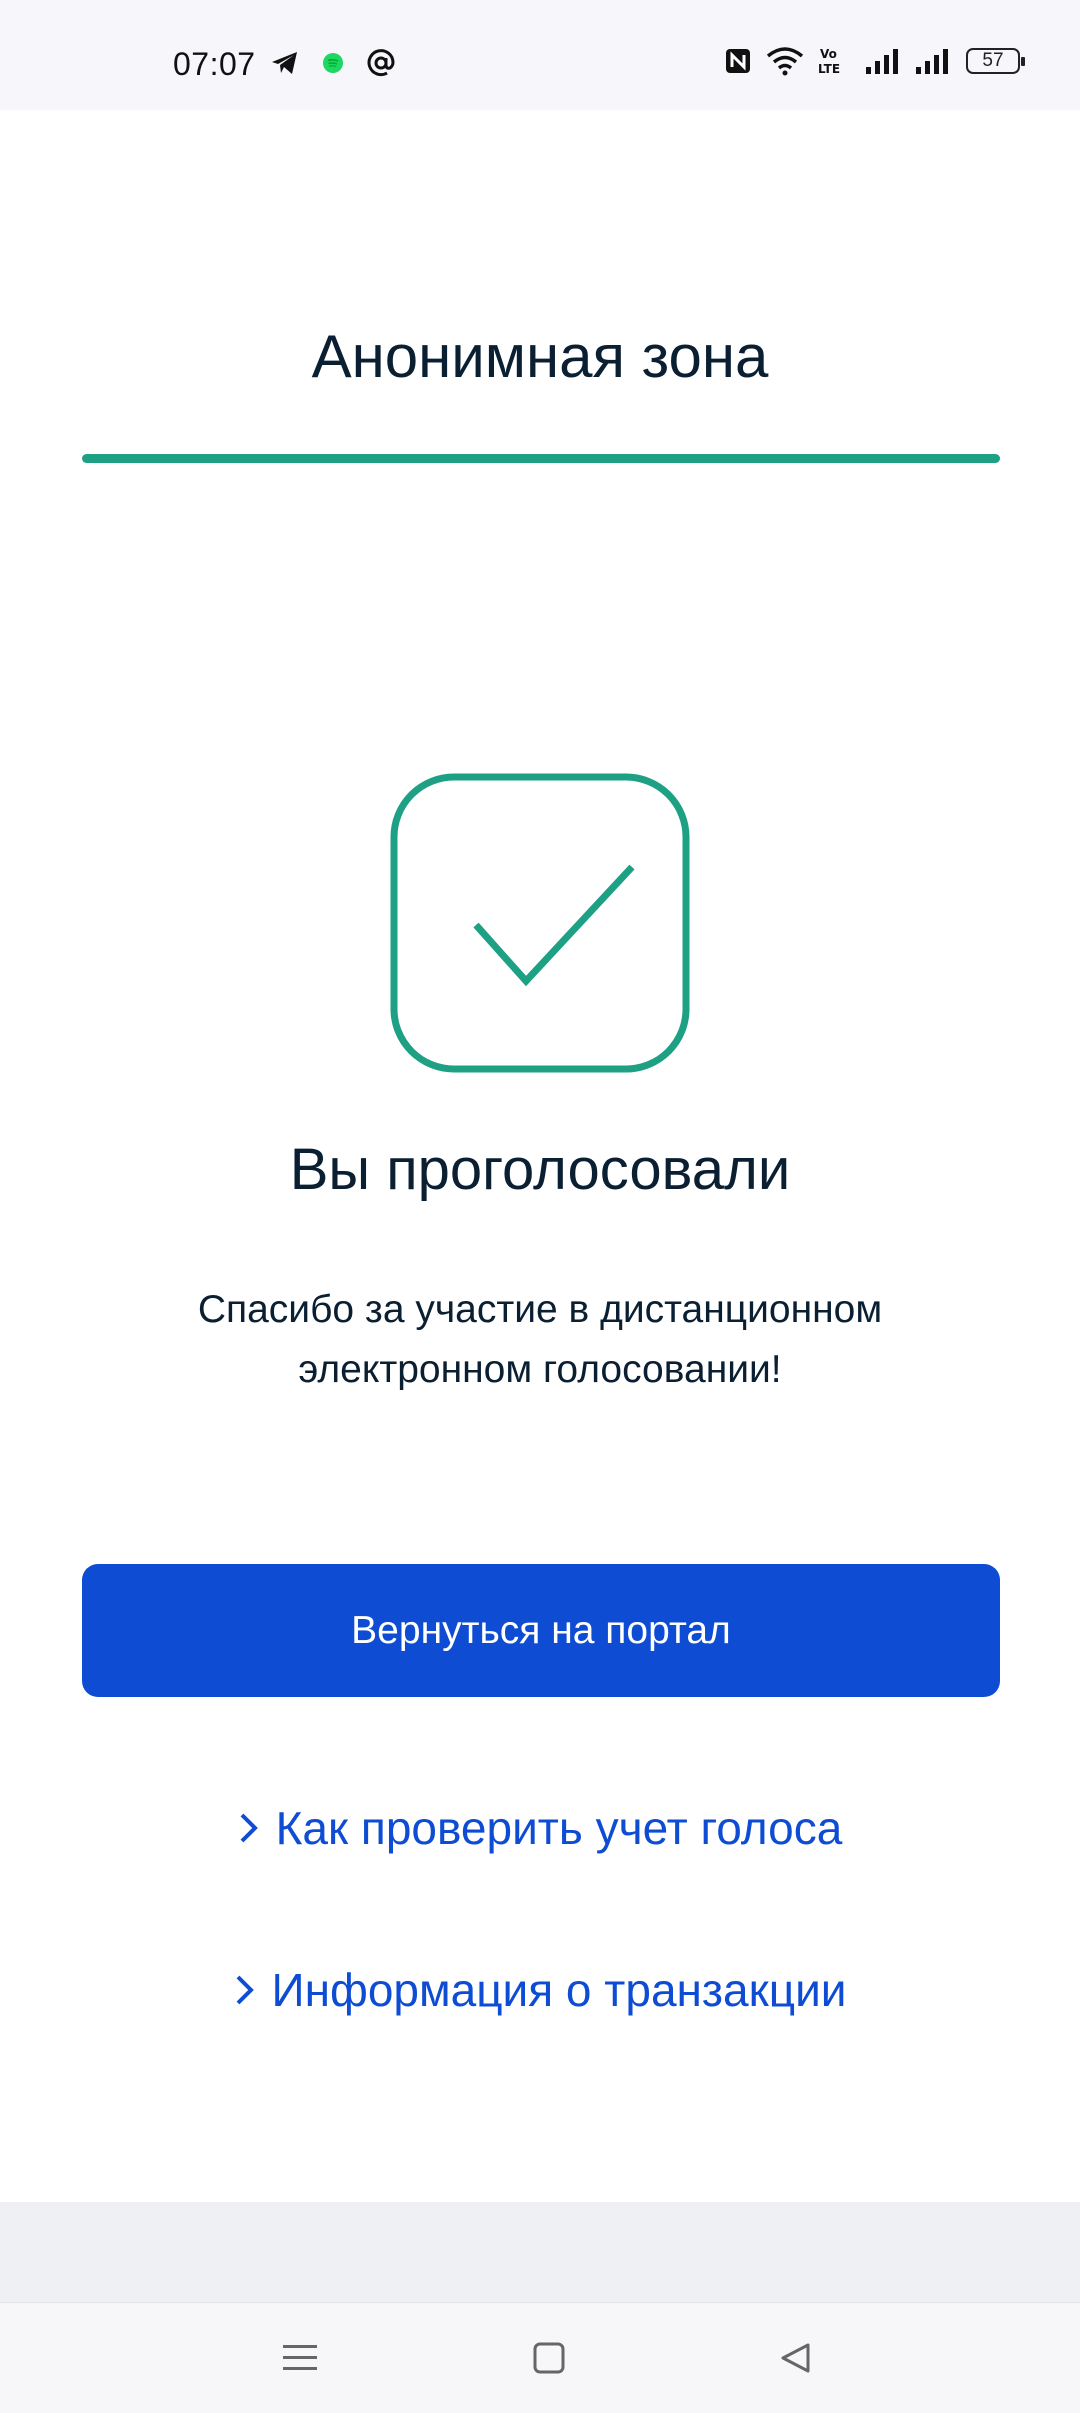 The width and height of the screenshot is (1080, 2413). What do you see at coordinates (829, 69) in the screenshot?
I see `svg-text: LTE` at bounding box center [829, 69].